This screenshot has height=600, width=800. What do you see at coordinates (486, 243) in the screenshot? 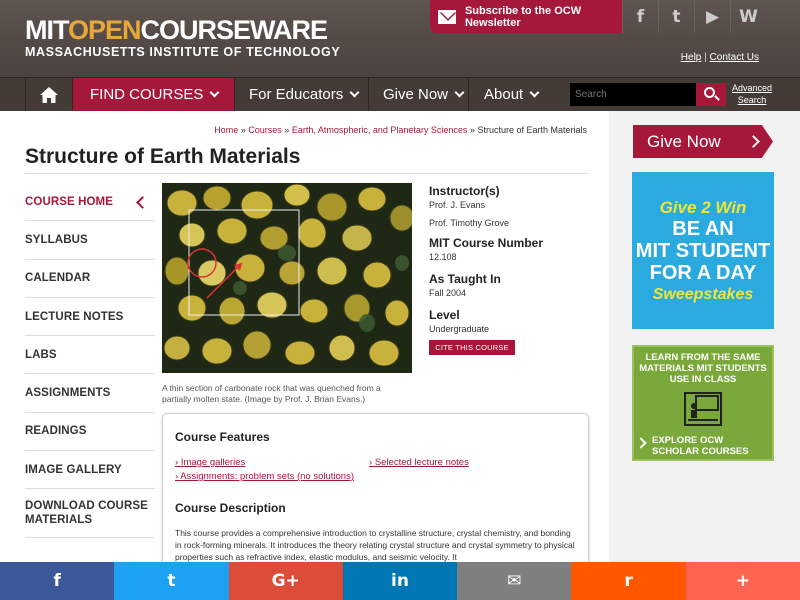
I see `course-number-label: MIT Course Number` at bounding box center [486, 243].